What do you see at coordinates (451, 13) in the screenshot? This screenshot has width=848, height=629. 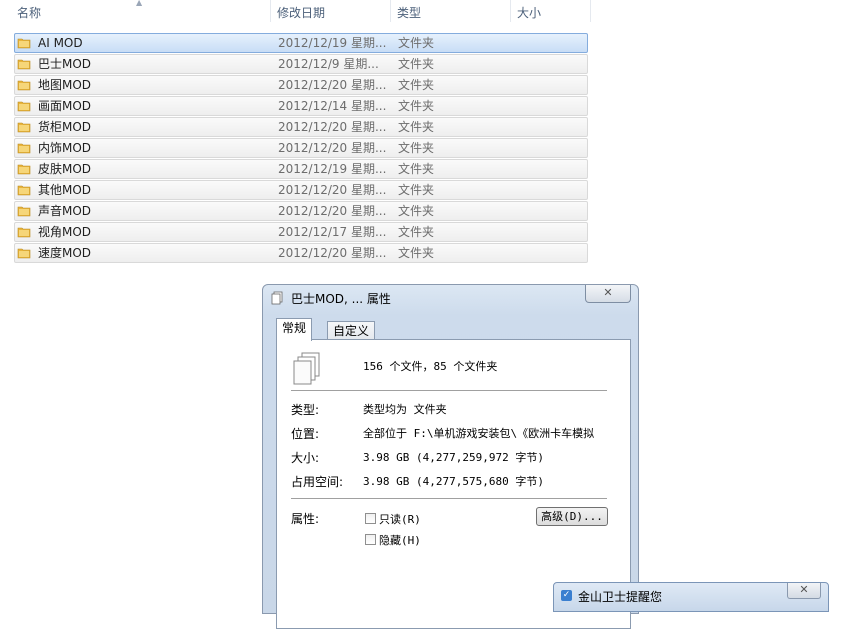 I see `column-type: 类型` at bounding box center [451, 13].